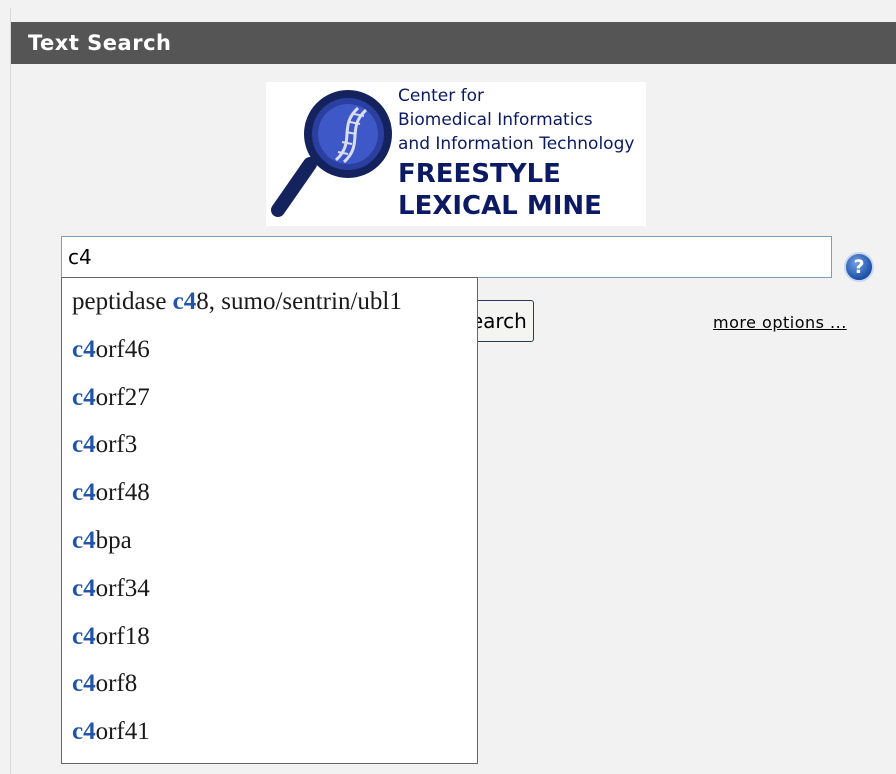  I want to click on suggestion-item: c4orf46, so click(269, 350).